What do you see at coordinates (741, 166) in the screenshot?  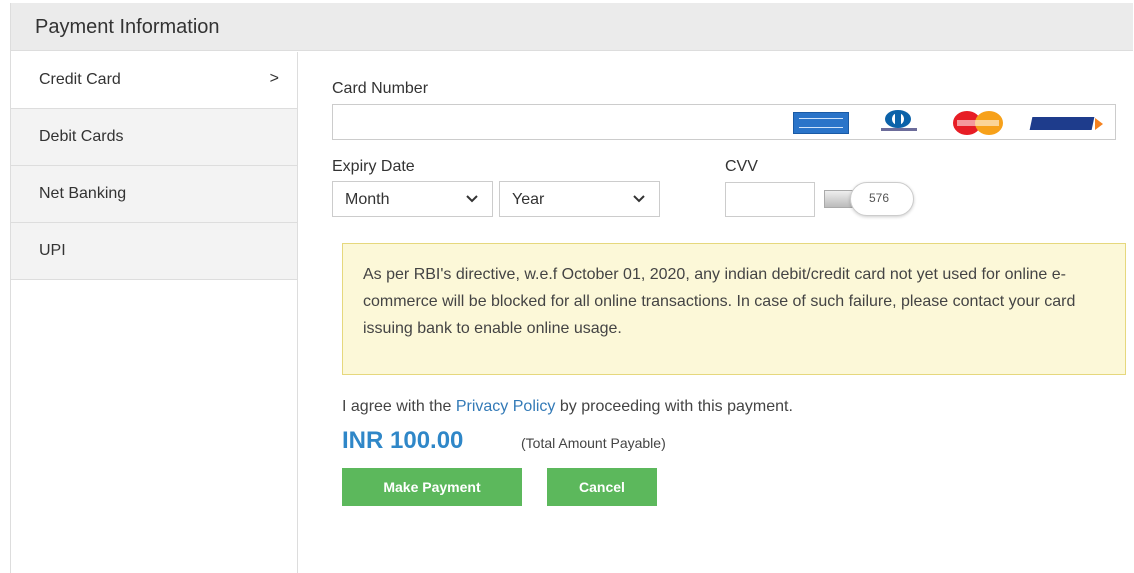 I see `cvv-label: CVV` at bounding box center [741, 166].